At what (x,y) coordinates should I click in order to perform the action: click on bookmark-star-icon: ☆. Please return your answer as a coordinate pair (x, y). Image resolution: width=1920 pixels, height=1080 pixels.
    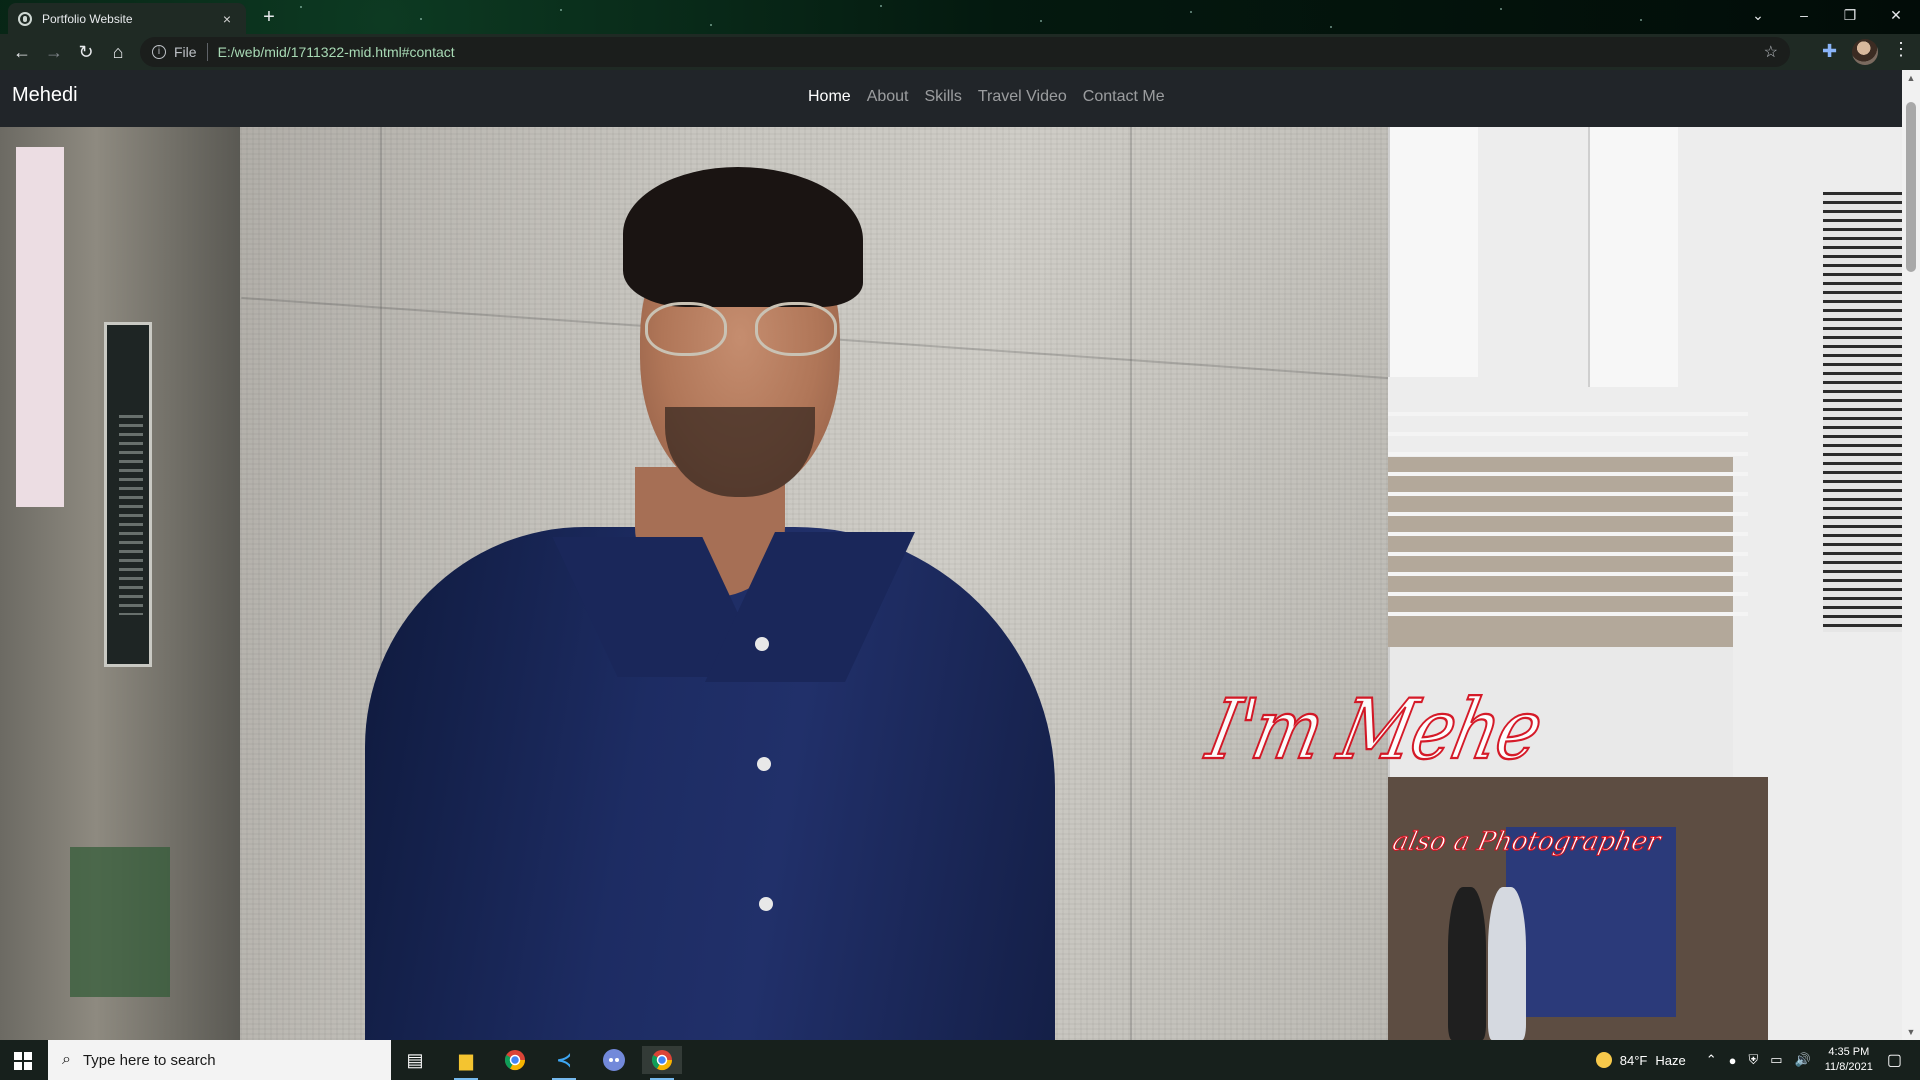
    Looking at the image, I should click on (1771, 52).